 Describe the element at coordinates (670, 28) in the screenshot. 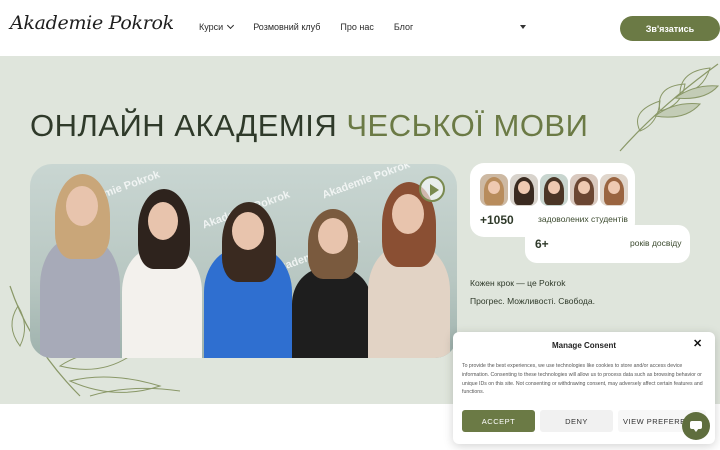

I see `contact-button: Зв'язатись` at that location.